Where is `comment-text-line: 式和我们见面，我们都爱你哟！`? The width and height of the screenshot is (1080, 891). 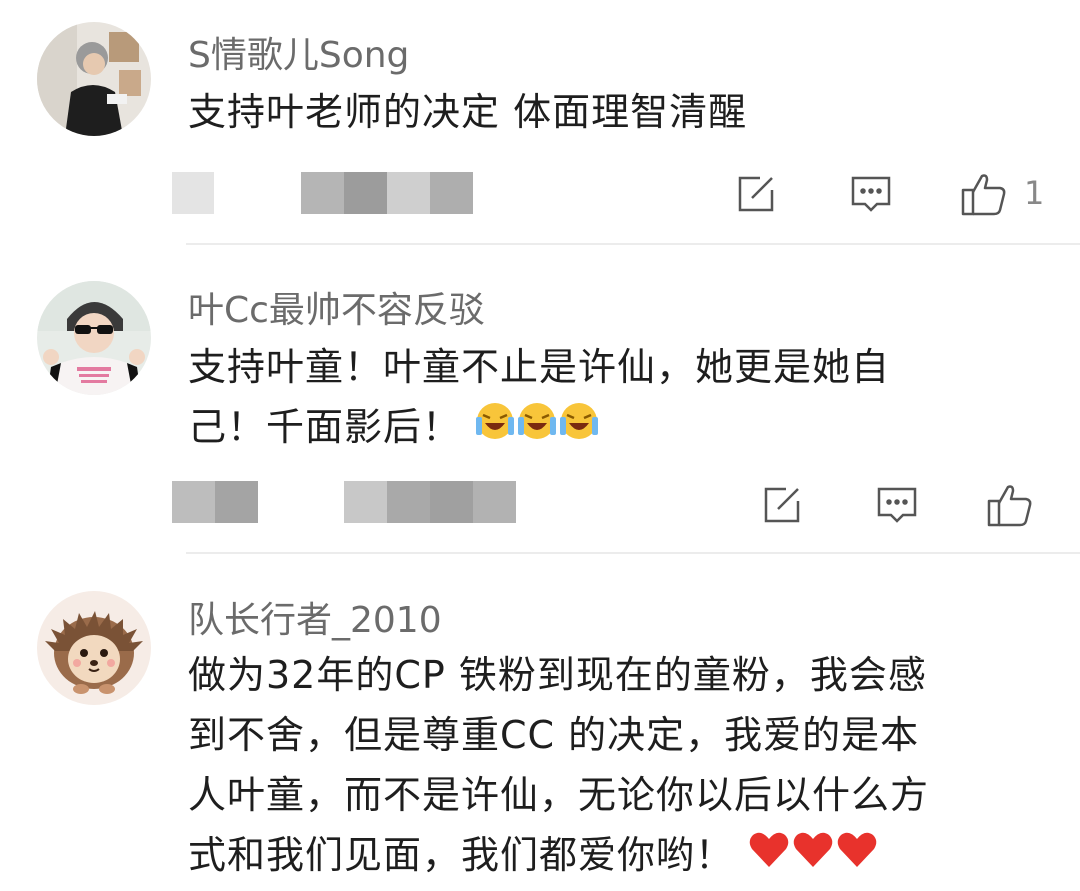 comment-text-line: 式和我们见面，我们都爱你哟！ is located at coordinates (618, 856).